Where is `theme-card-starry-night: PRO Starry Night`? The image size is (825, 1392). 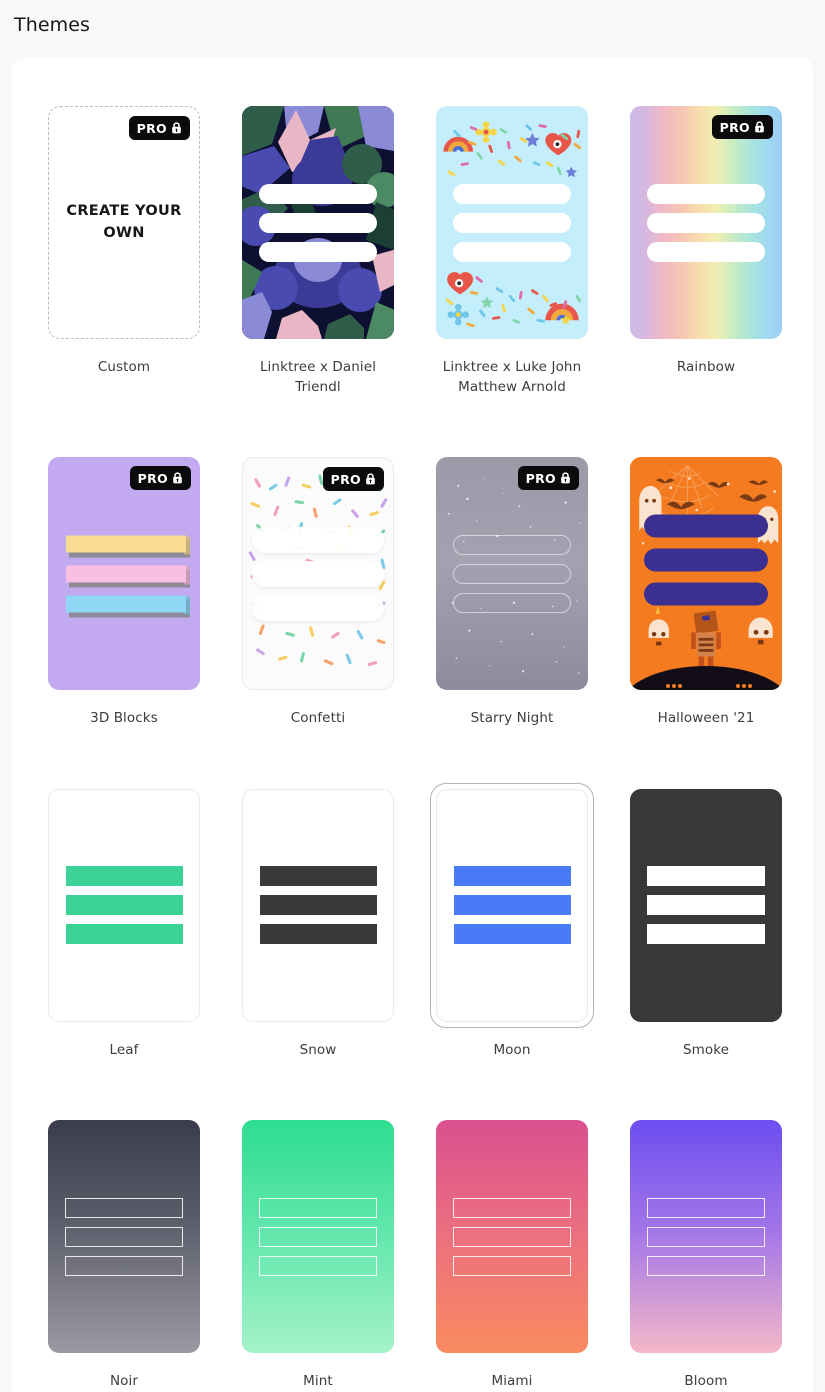
theme-card-starry-night: PRO Starry Night is located at coordinates (512, 590).